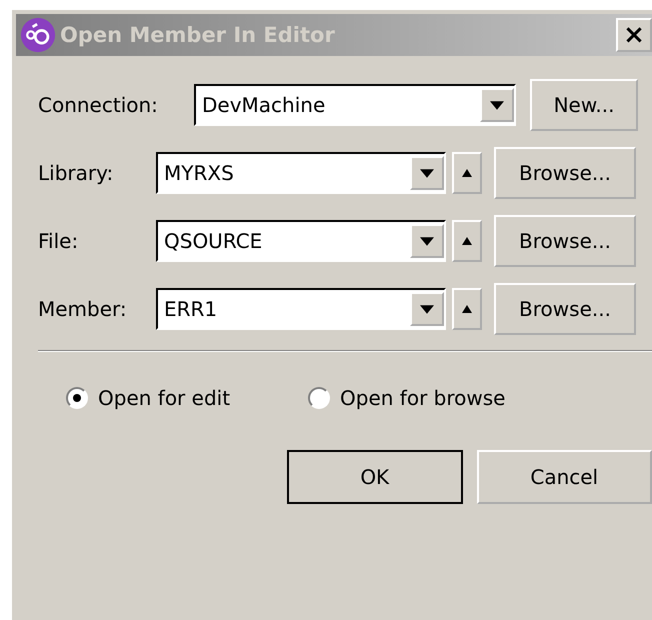 This screenshot has height=620, width=652. I want to click on radio-label: Open for edit, so click(164, 398).